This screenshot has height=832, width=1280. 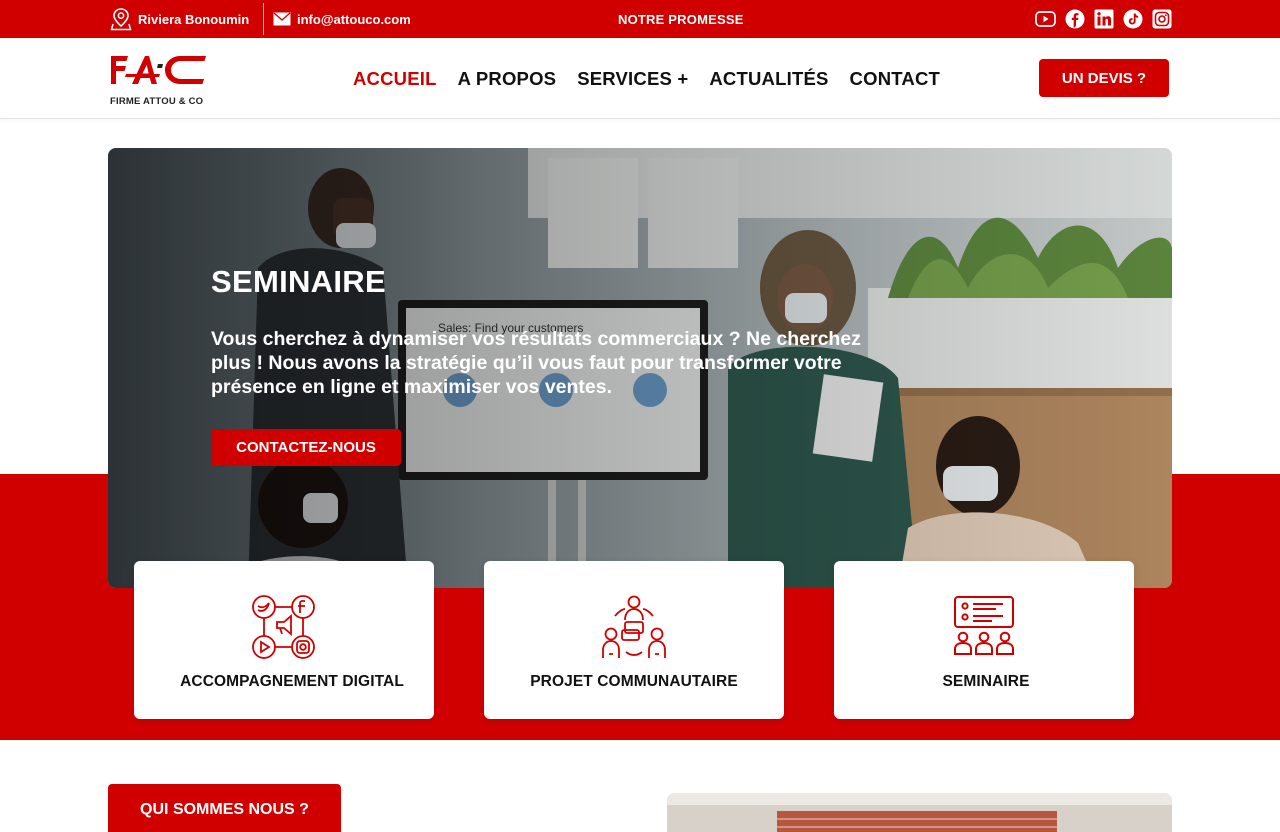 I want to click on social-media-icon, so click(x=284, y=627).